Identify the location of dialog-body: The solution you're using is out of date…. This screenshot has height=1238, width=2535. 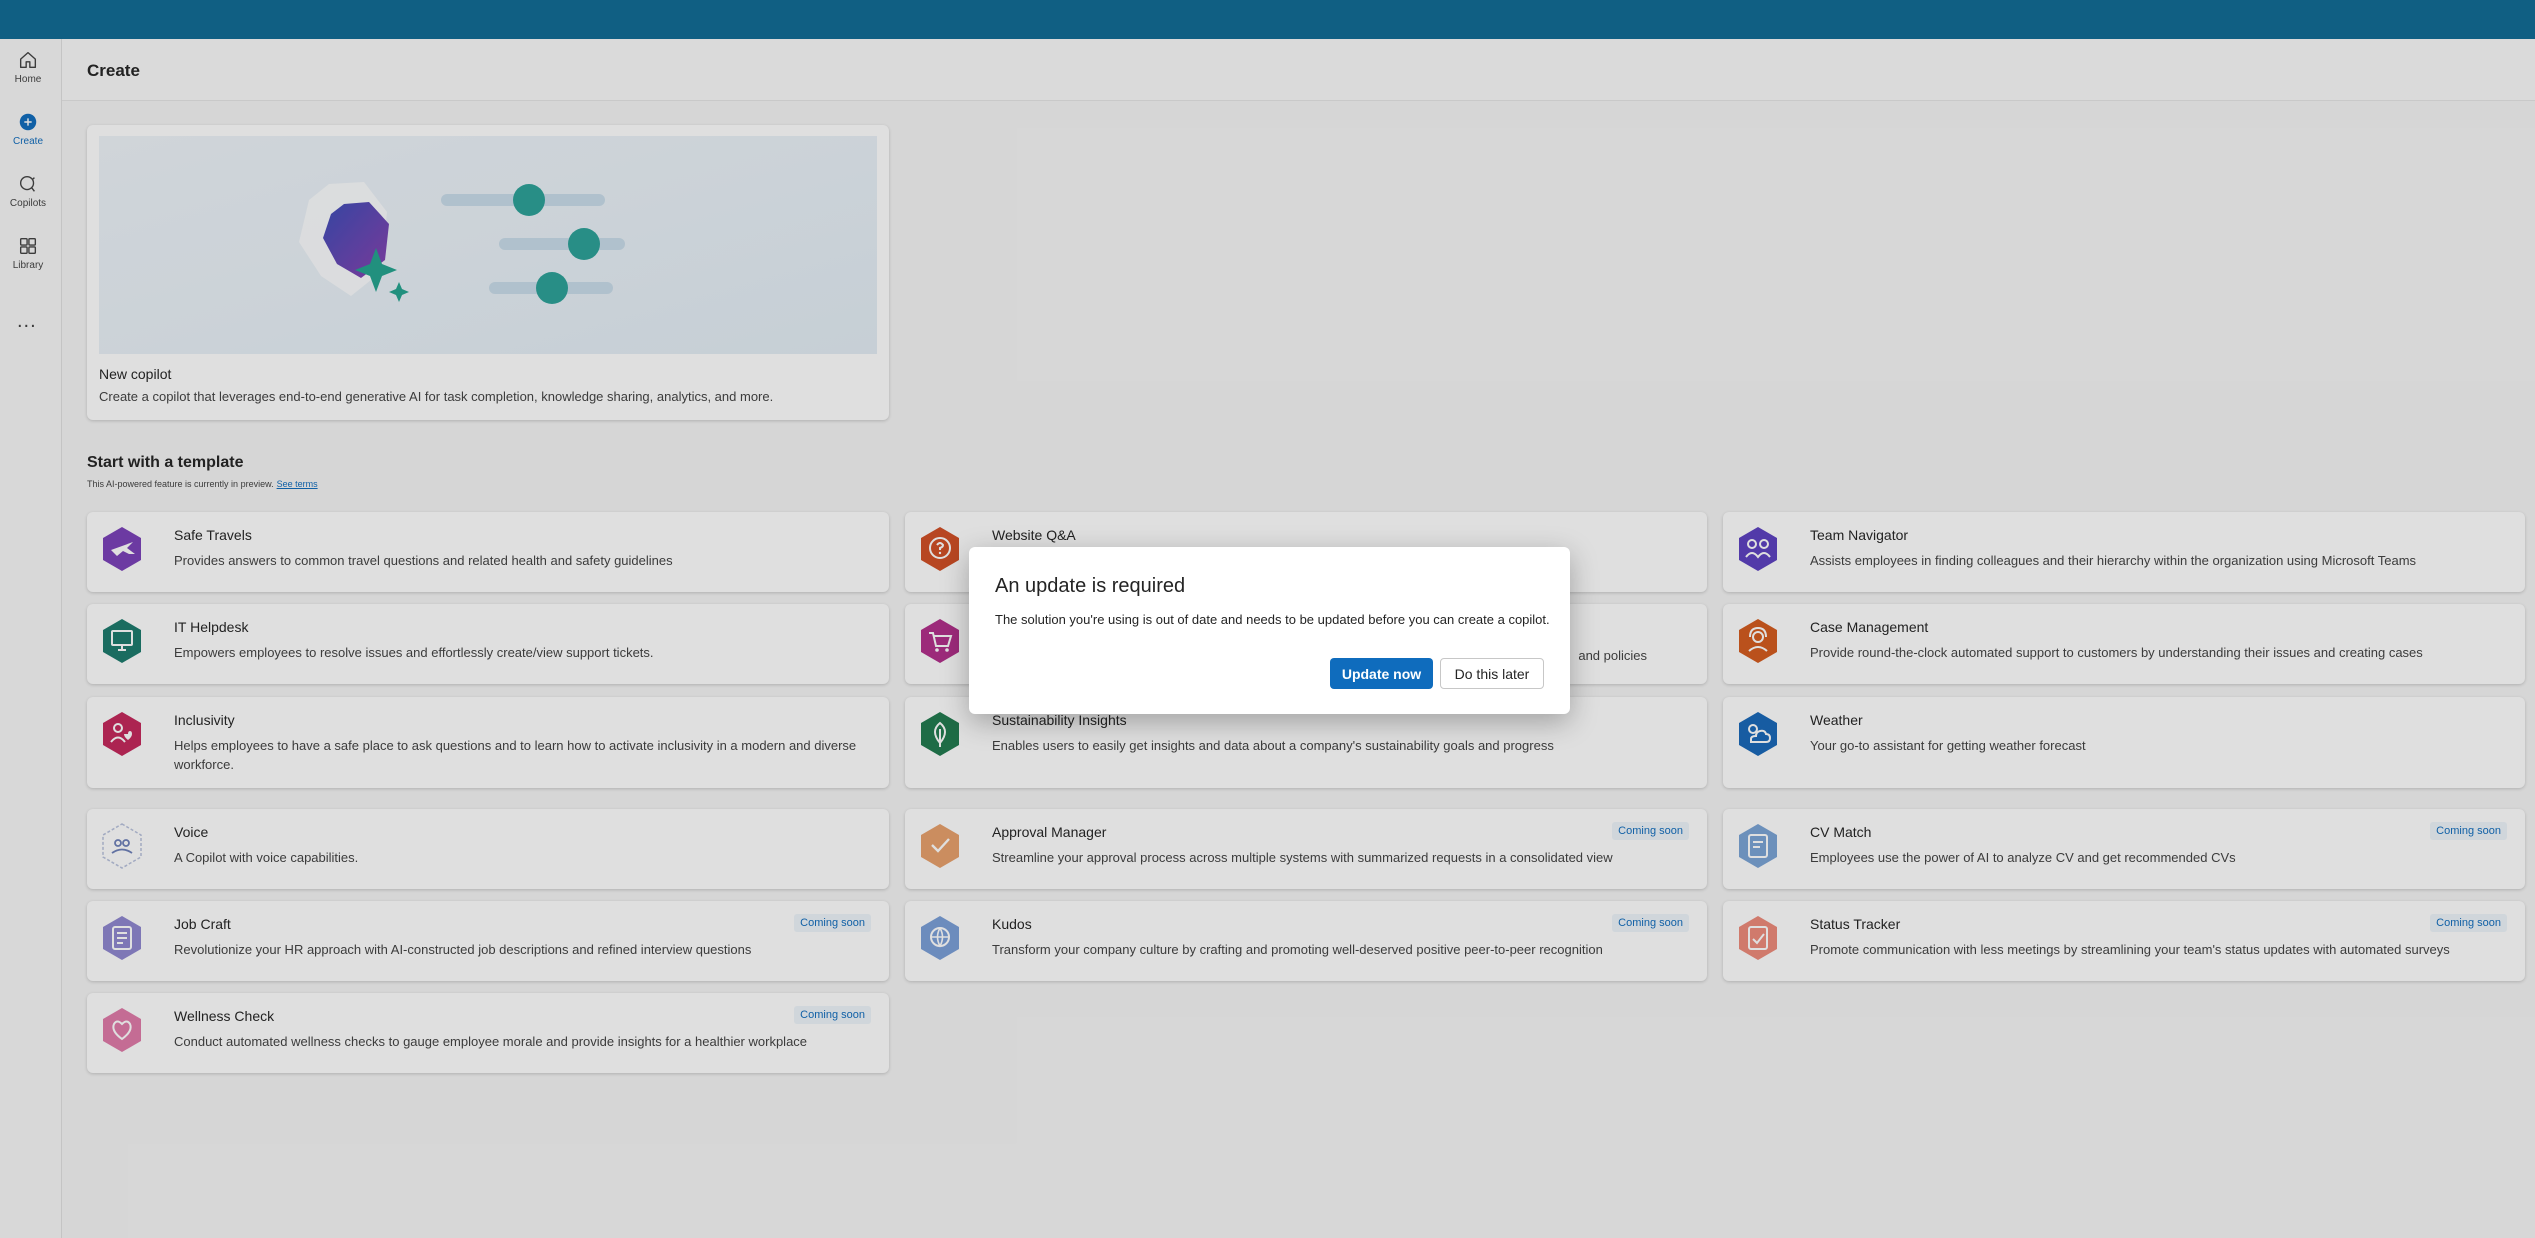
(1272, 619).